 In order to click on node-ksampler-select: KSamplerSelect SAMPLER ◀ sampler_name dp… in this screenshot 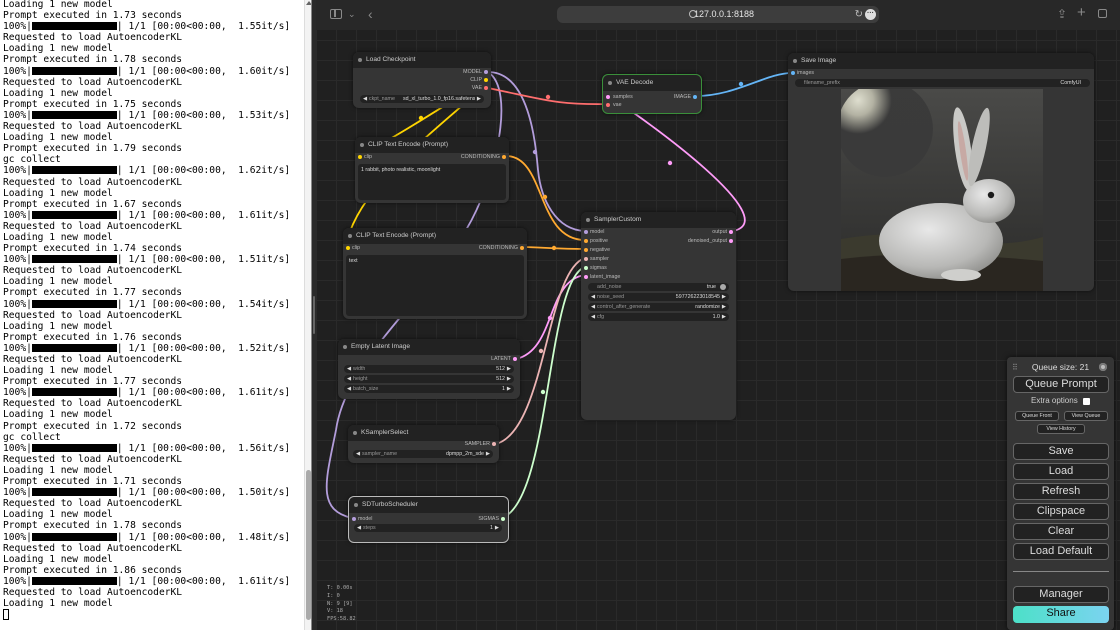, I will do `click(423, 444)`.